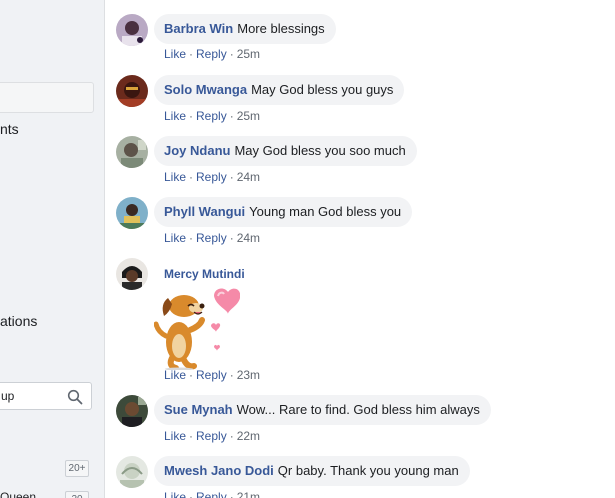  What do you see at coordinates (248, 375) in the screenshot?
I see `comment-time: 23m` at bounding box center [248, 375].